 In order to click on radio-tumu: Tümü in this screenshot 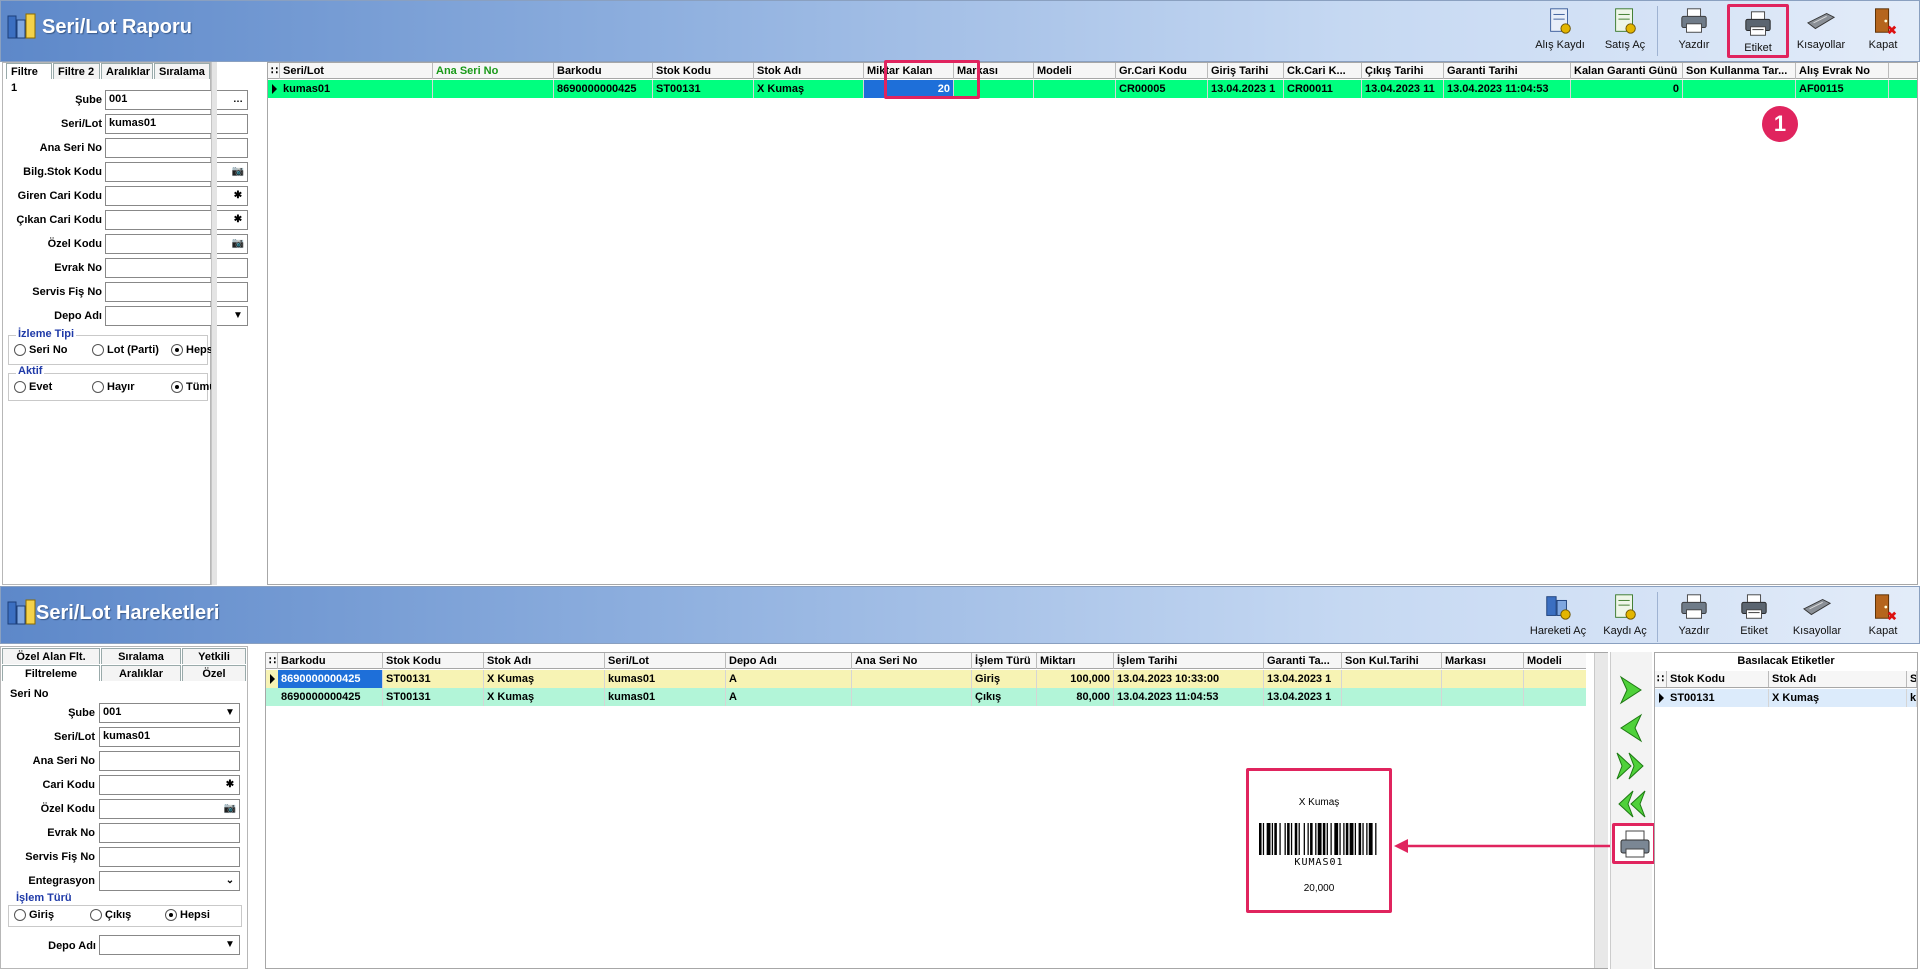, I will do `click(193, 387)`.